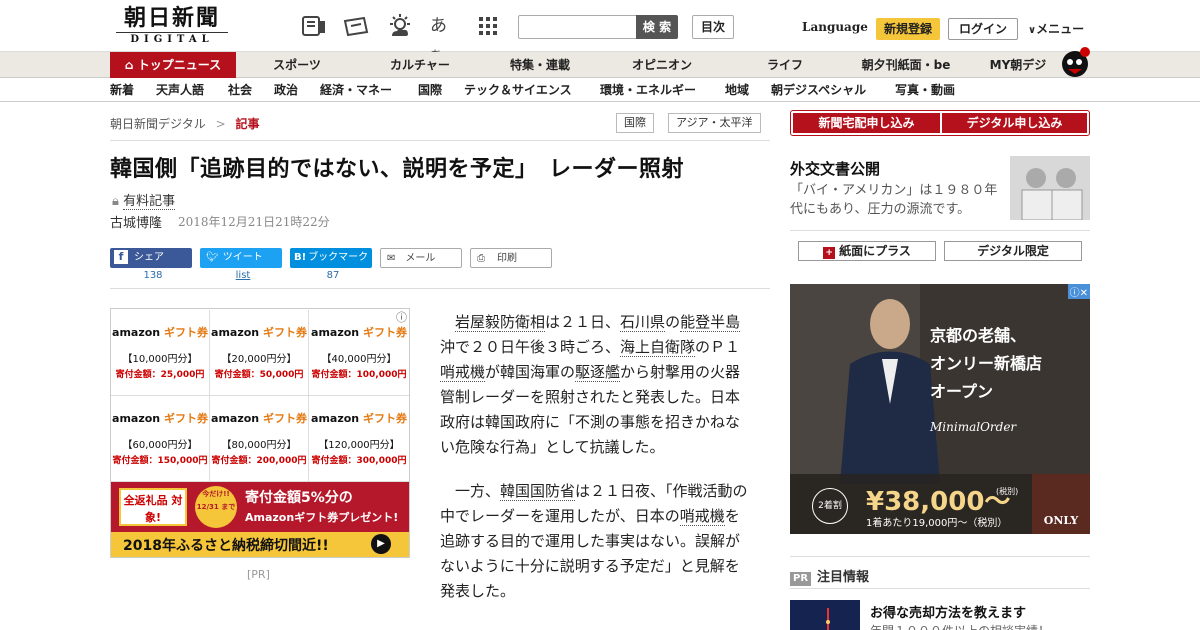 The height and width of the screenshot is (630, 1200). Describe the element at coordinates (481, 258) in the screenshot. I see `printer-icon: ⎙` at that location.